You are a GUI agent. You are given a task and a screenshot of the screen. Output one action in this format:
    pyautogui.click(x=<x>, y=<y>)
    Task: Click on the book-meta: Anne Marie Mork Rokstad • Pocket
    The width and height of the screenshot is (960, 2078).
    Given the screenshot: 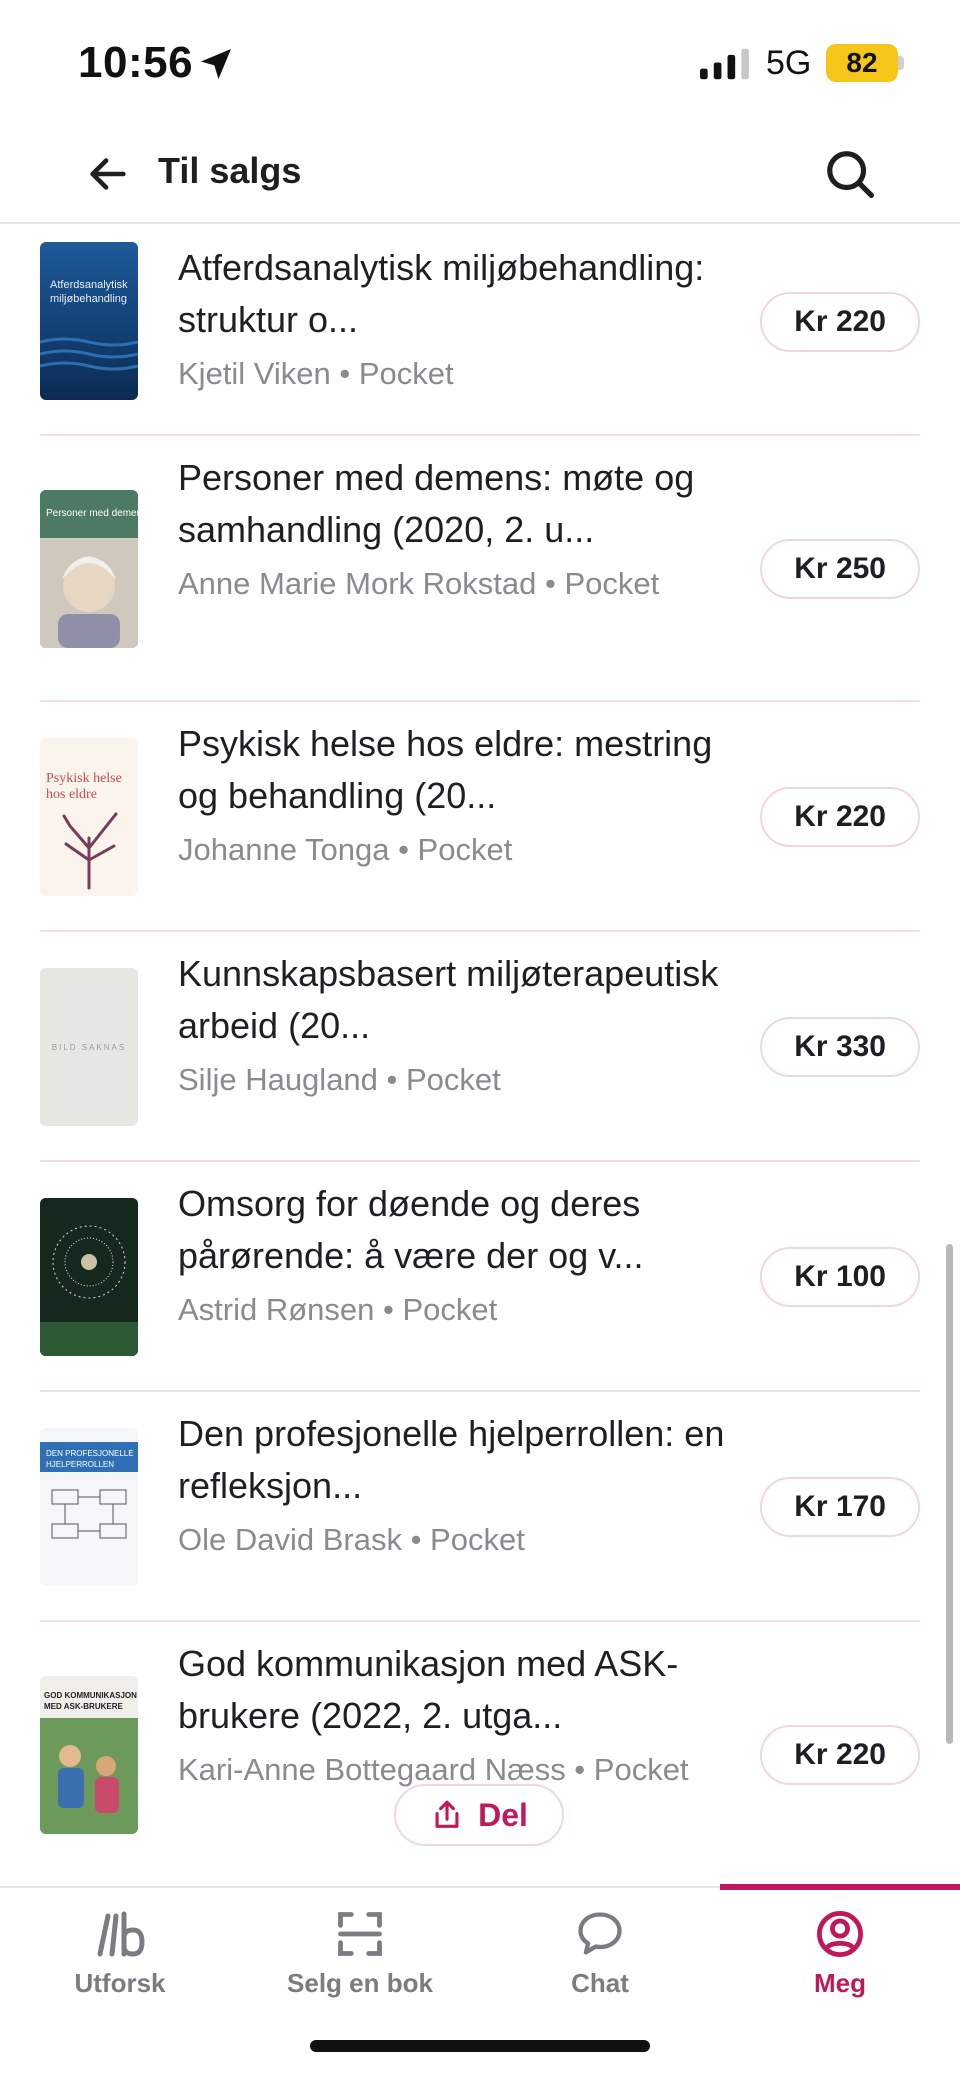 What is the action you would take?
    pyautogui.click(x=419, y=583)
    